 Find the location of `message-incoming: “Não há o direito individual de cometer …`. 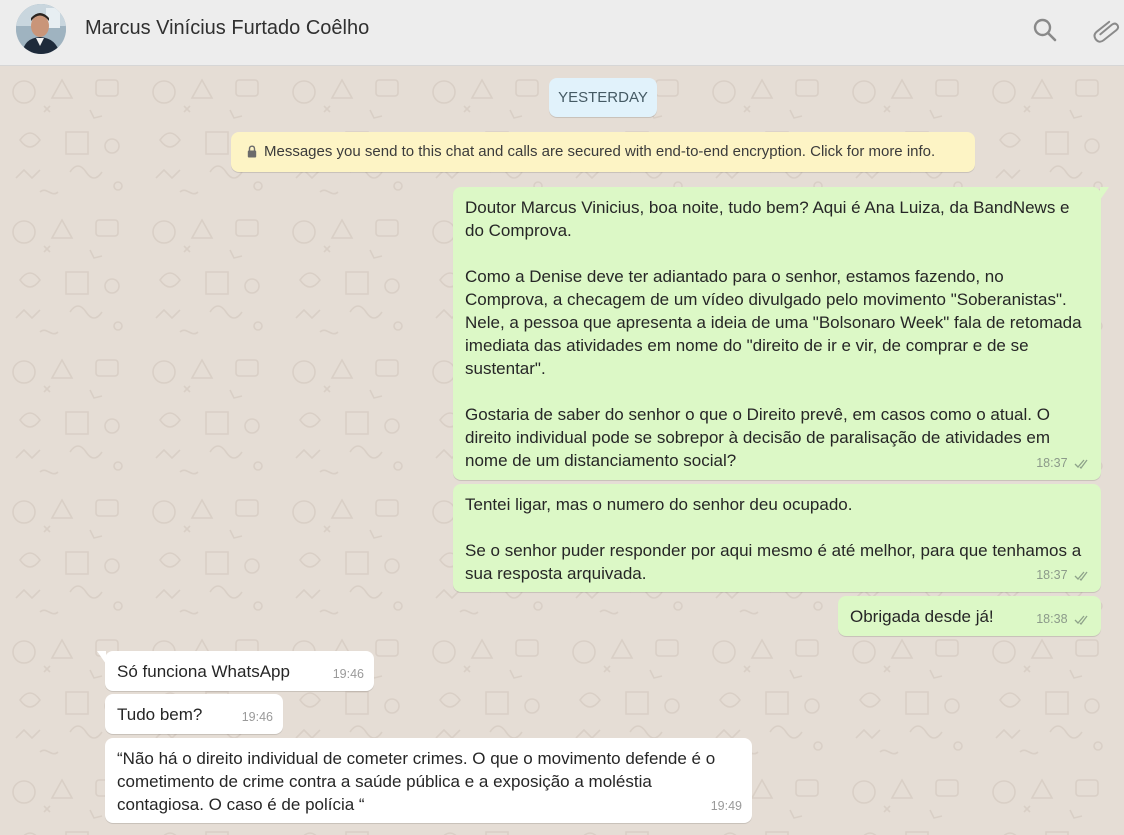

message-incoming: “Não há o direito individual de cometer … is located at coordinates (428, 780).